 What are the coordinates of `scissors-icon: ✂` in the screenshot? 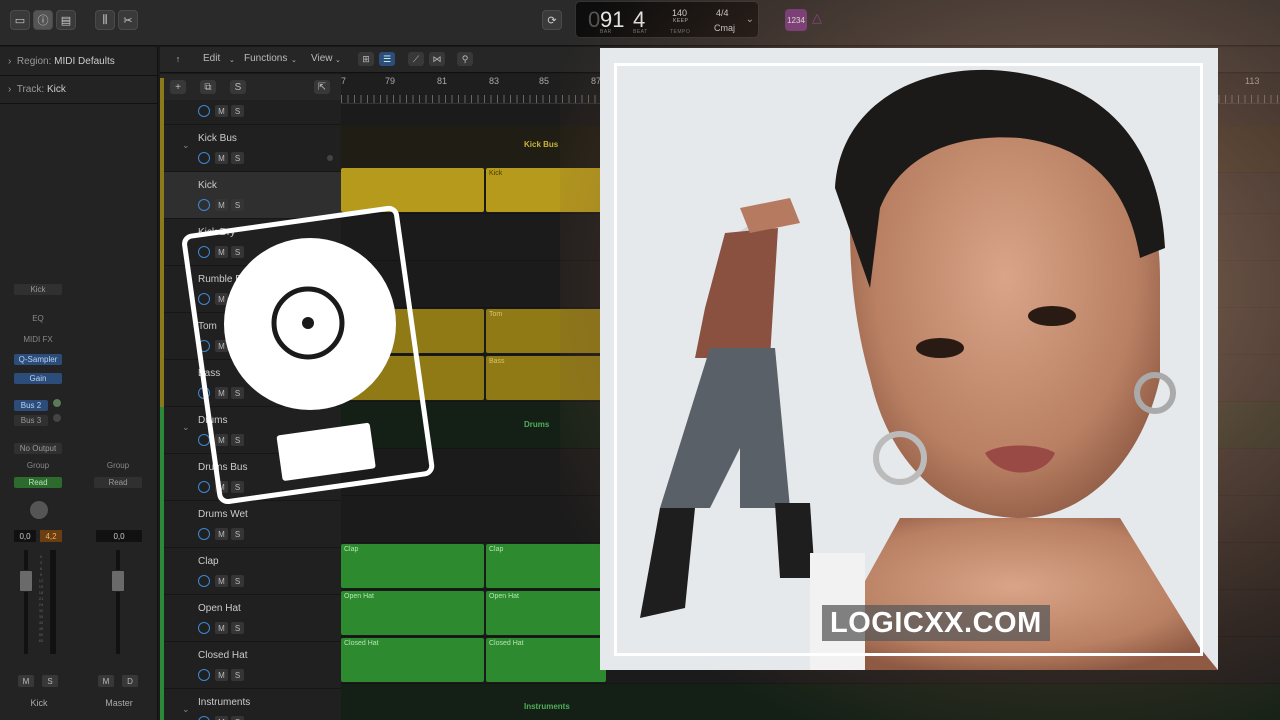 It's located at (128, 20).